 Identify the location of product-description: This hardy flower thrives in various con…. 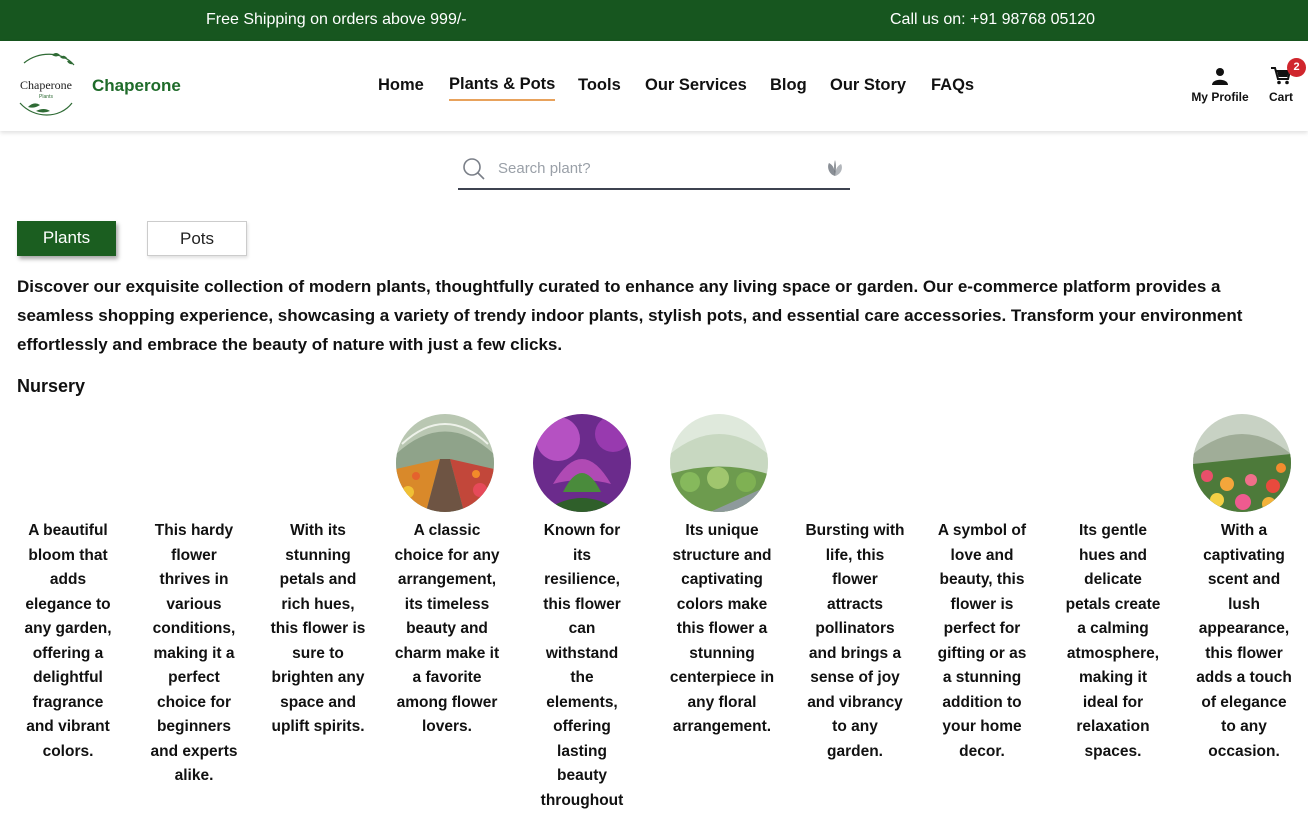
(194, 653).